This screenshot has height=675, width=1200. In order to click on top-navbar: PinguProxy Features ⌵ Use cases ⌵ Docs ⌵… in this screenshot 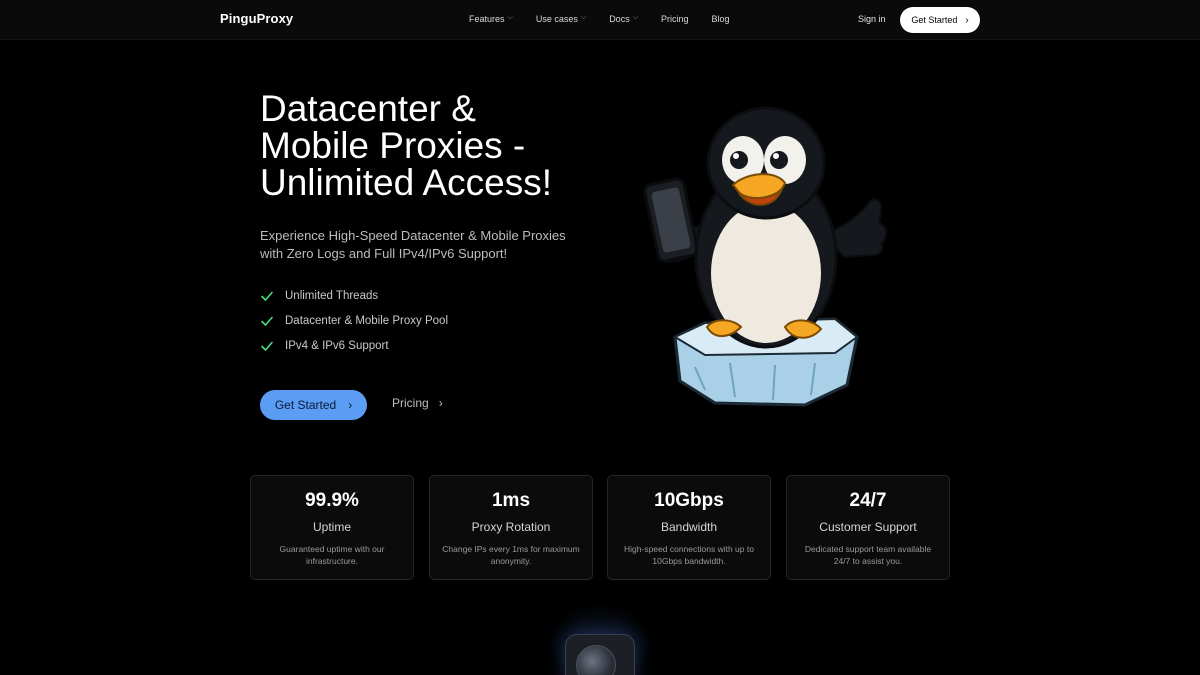, I will do `click(600, 20)`.